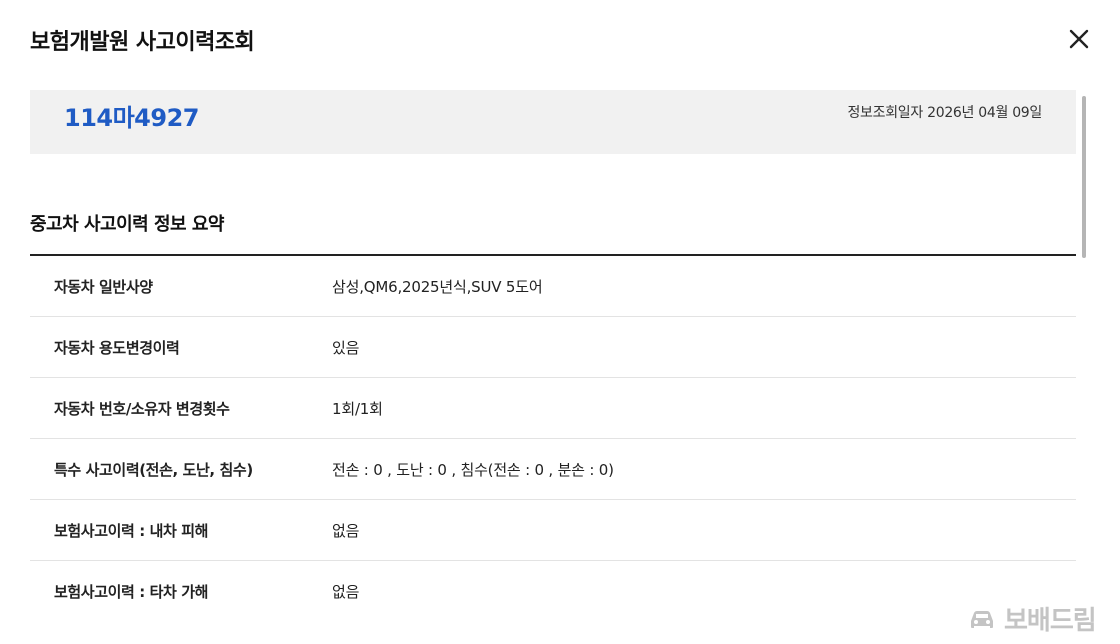 This screenshot has width=1120, height=644. I want to click on row-label: 보험사고이력 : 타차 가해, so click(131, 591).